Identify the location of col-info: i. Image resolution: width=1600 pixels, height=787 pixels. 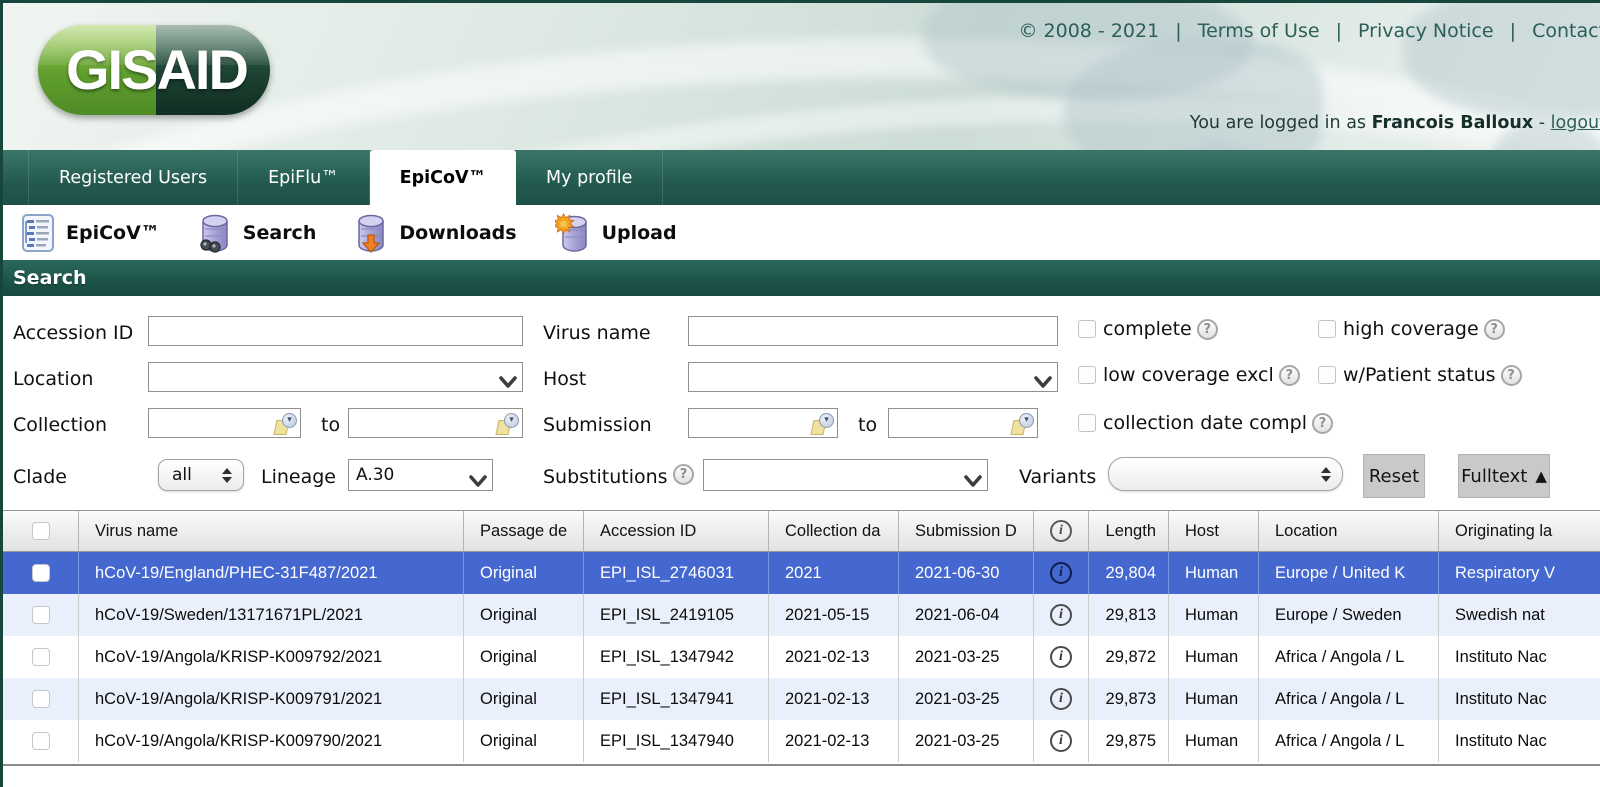
(1060, 531).